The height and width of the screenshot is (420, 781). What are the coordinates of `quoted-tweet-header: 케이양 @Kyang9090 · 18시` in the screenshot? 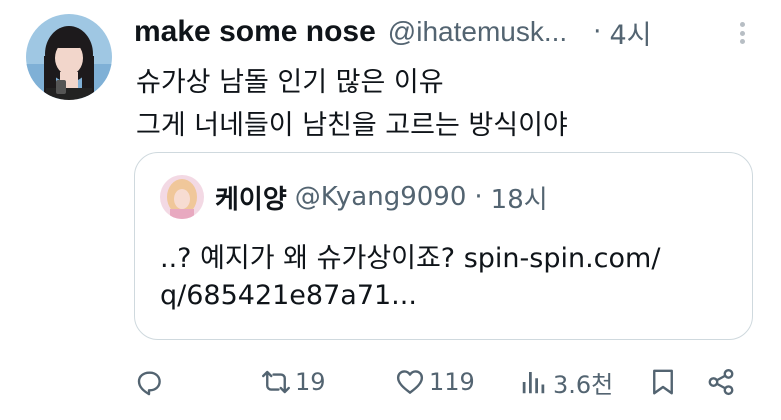 It's located at (381, 197).